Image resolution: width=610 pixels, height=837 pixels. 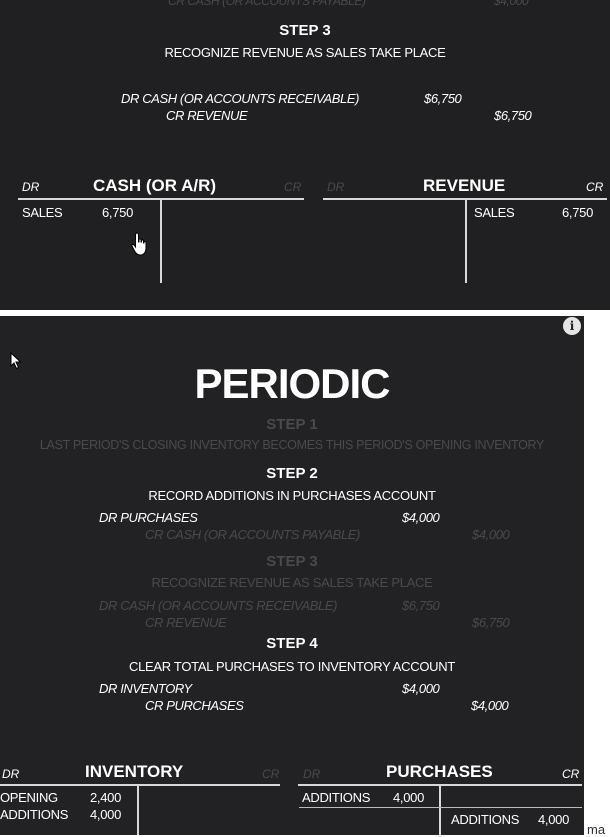 I want to click on step3-entry-cr: CR REVENUE, so click(x=186, y=622).